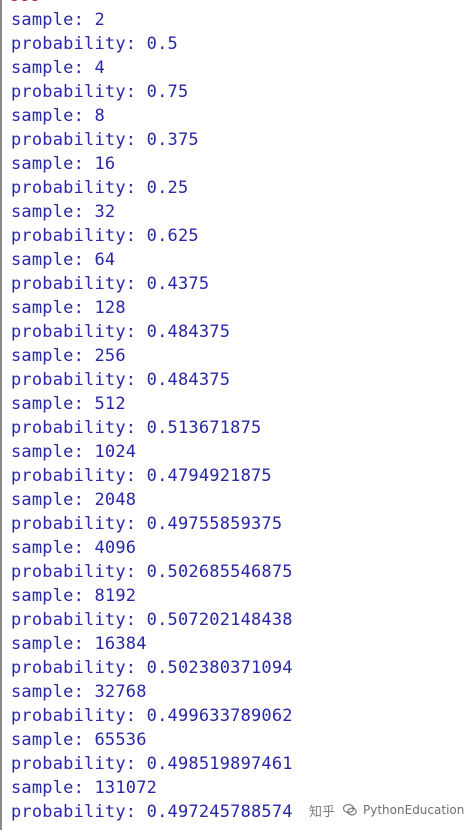 This screenshot has width=476, height=830. What do you see at coordinates (63, 260) in the screenshot?
I see `output-line: sample: 64` at bounding box center [63, 260].